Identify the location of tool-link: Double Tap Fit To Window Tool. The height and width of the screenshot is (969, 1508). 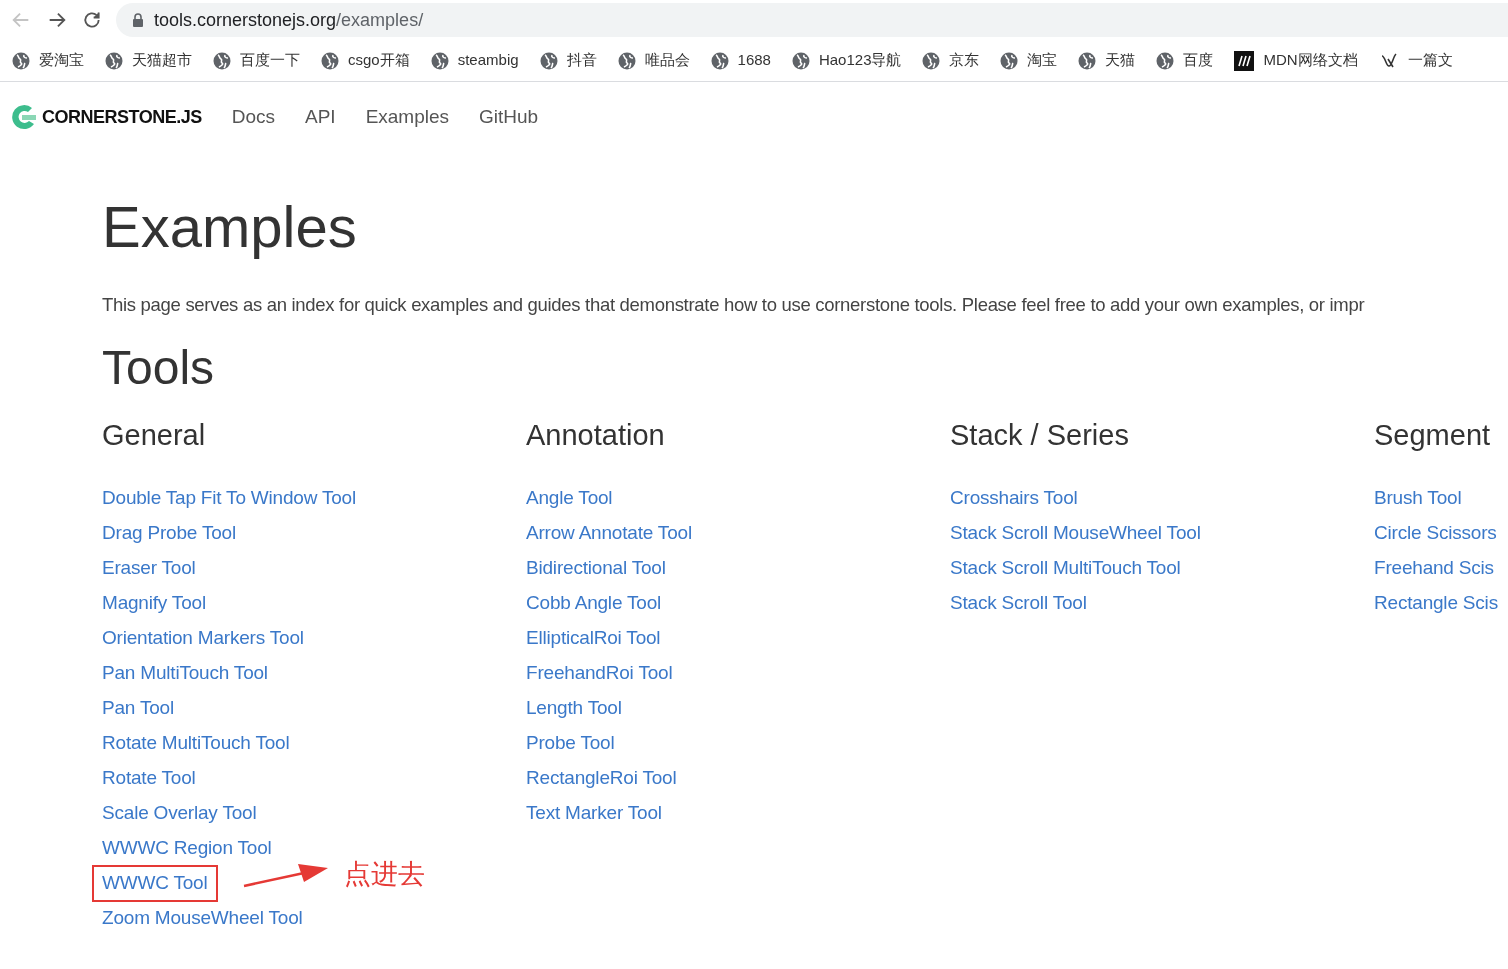
(229, 498).